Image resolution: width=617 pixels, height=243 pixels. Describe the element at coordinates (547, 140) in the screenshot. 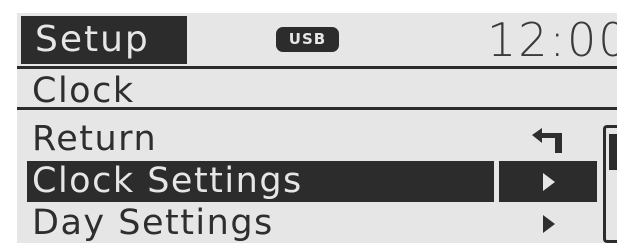

I see `return-arrow-icon` at that location.